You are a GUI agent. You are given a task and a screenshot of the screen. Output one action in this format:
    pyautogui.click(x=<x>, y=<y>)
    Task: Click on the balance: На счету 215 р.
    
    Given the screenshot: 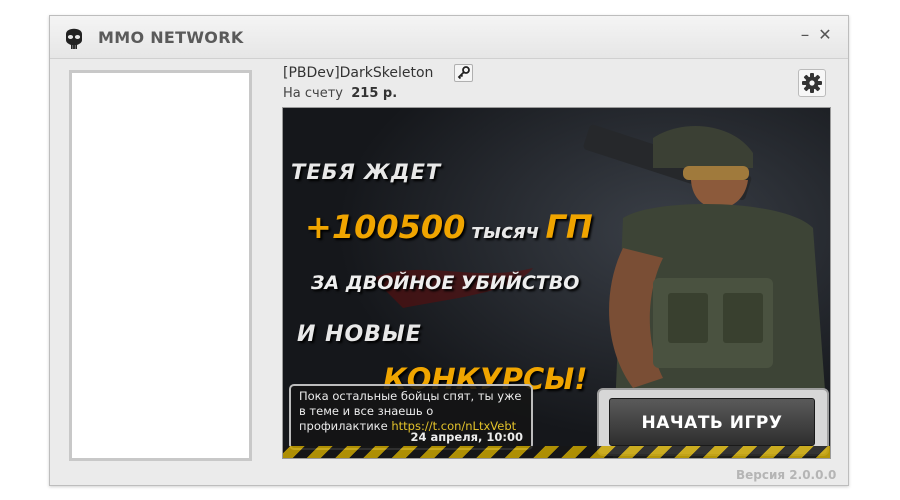 What is the action you would take?
    pyautogui.click(x=340, y=93)
    